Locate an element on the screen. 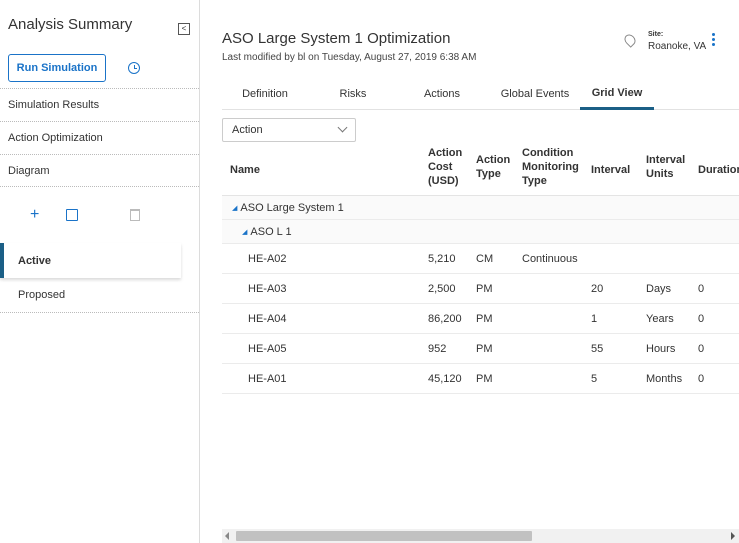  col-header-action-type-line: Type is located at coordinates (488, 174).